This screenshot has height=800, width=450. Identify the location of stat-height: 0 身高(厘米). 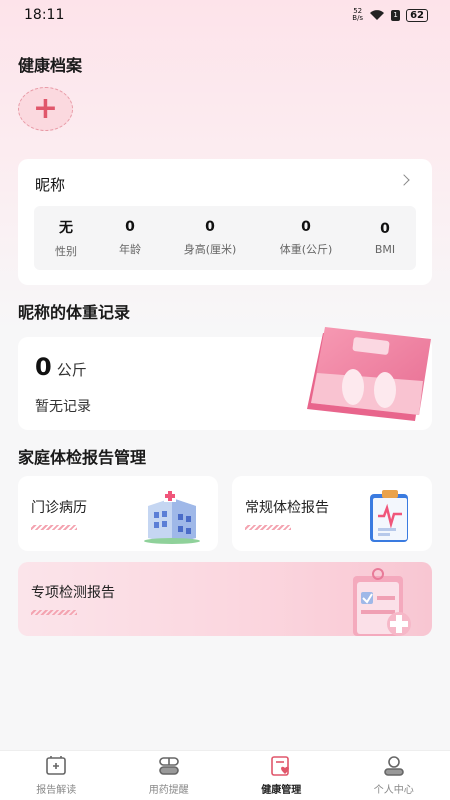
(210, 237).